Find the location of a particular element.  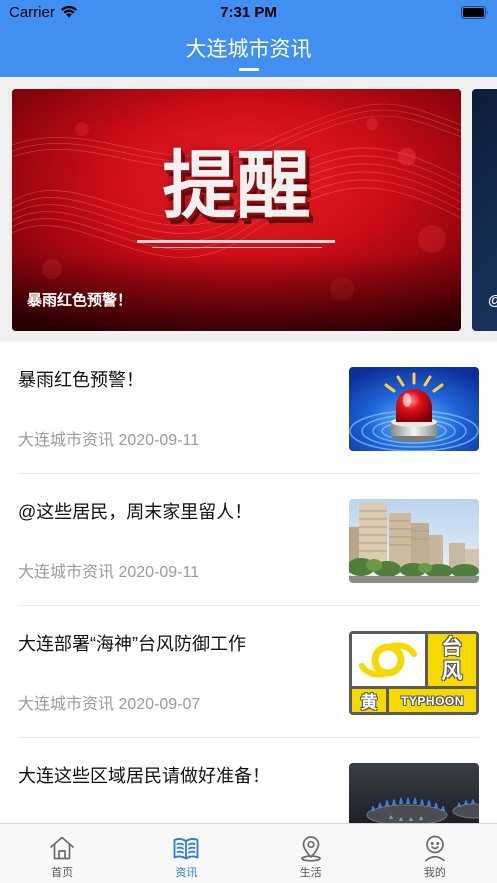

banner-image-text: 提醒 is located at coordinates (236, 185).